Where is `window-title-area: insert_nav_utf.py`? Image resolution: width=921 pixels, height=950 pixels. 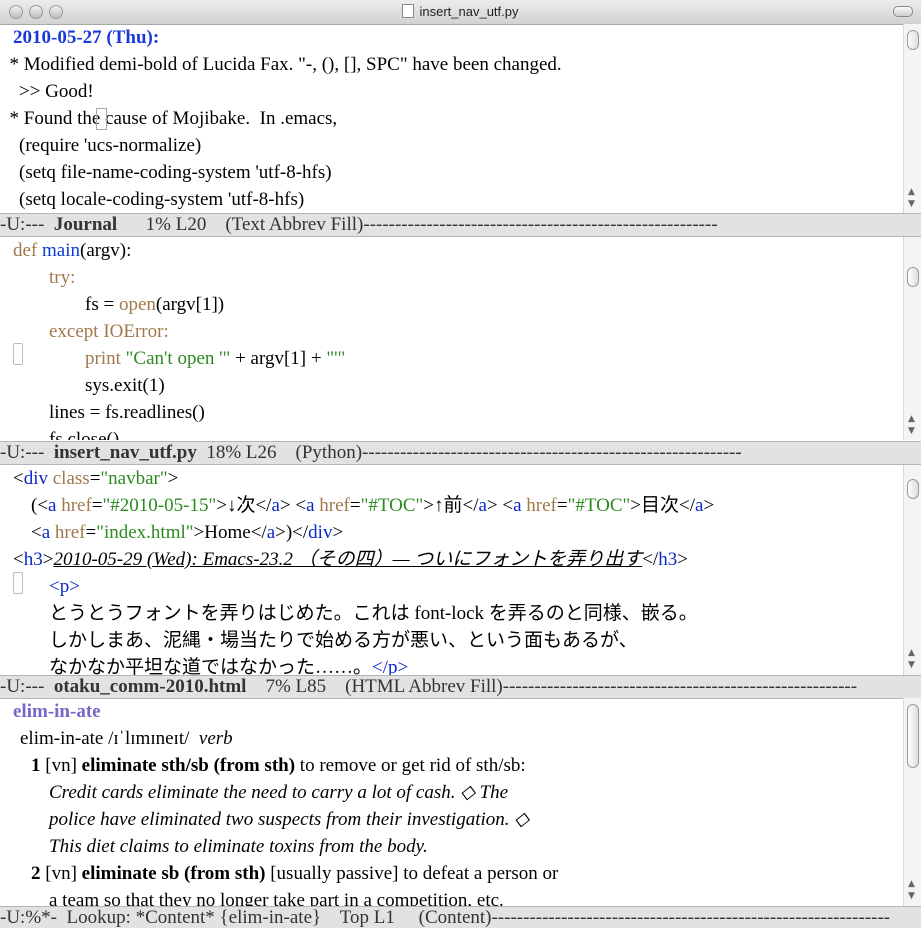
window-title-area: insert_nav_utf.py is located at coordinates (460, 11).